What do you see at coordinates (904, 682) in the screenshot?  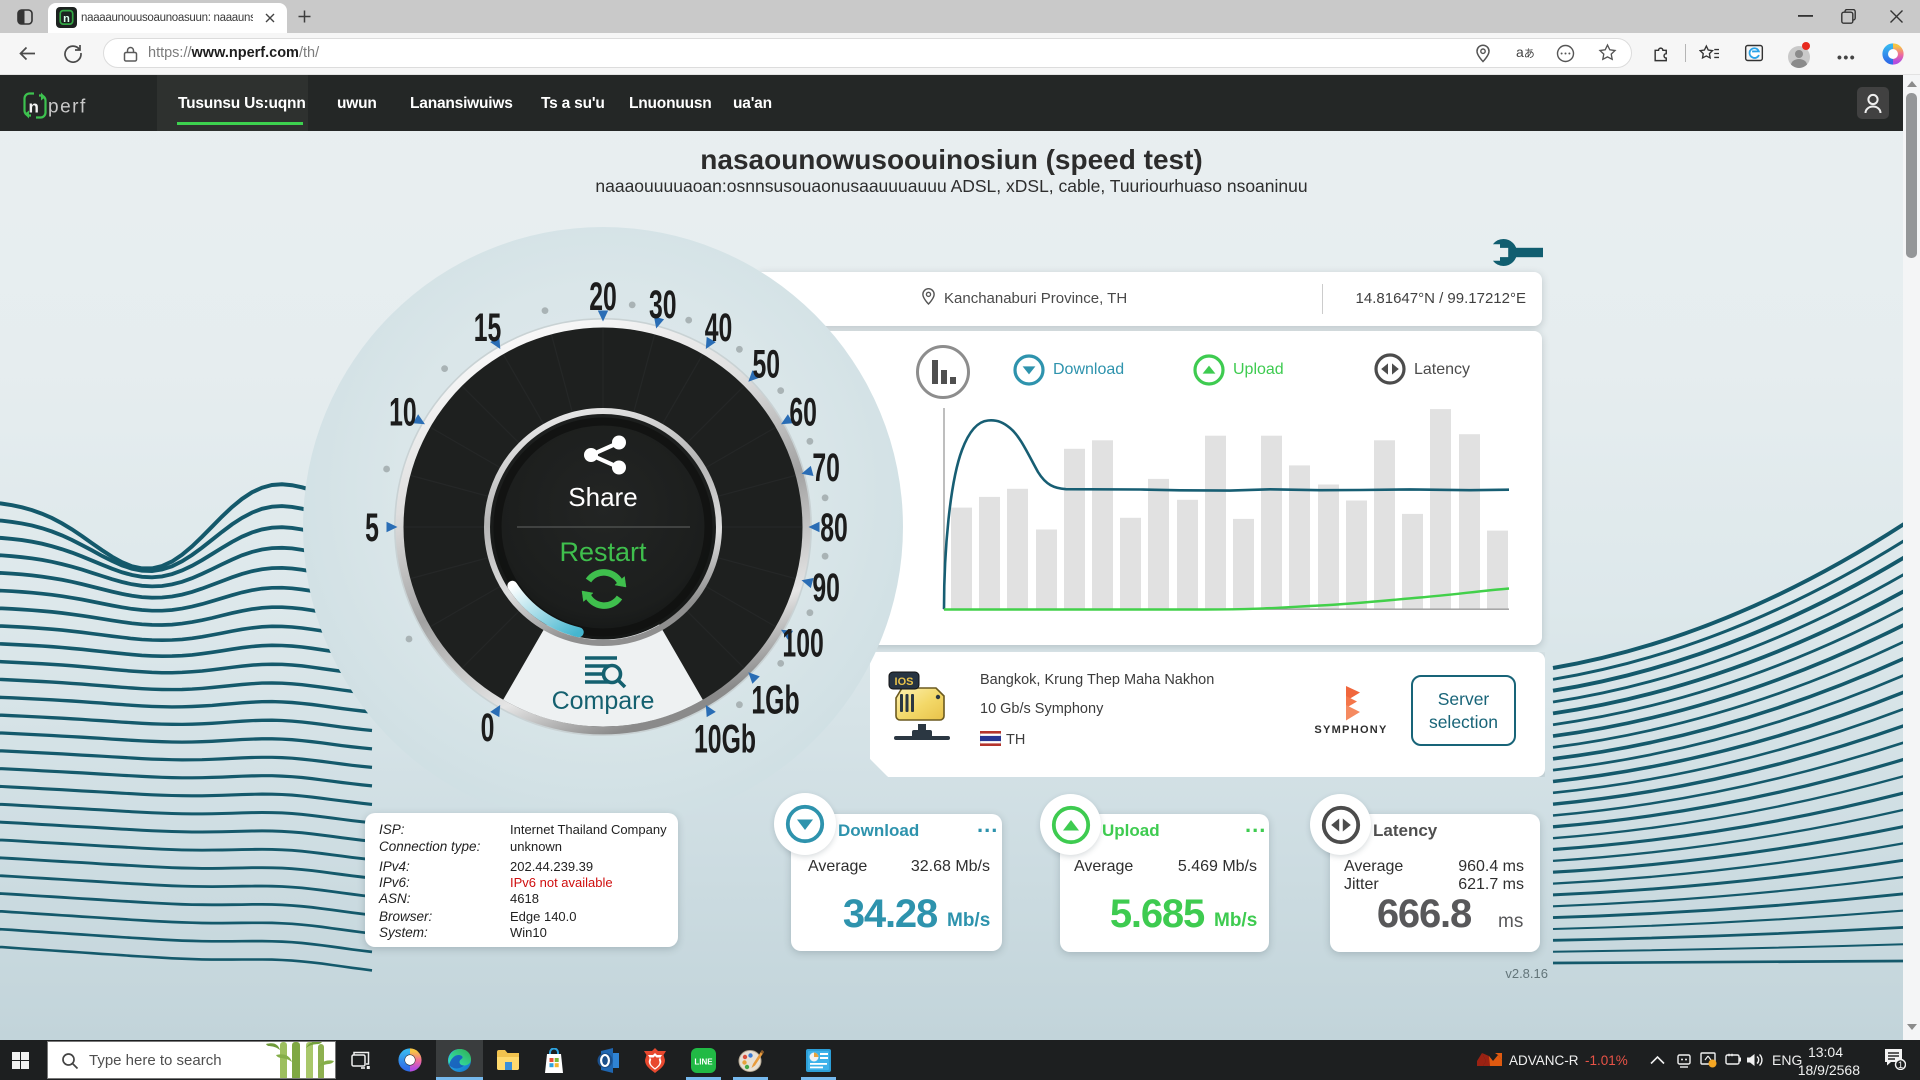 I see `svg-text: IOS` at bounding box center [904, 682].